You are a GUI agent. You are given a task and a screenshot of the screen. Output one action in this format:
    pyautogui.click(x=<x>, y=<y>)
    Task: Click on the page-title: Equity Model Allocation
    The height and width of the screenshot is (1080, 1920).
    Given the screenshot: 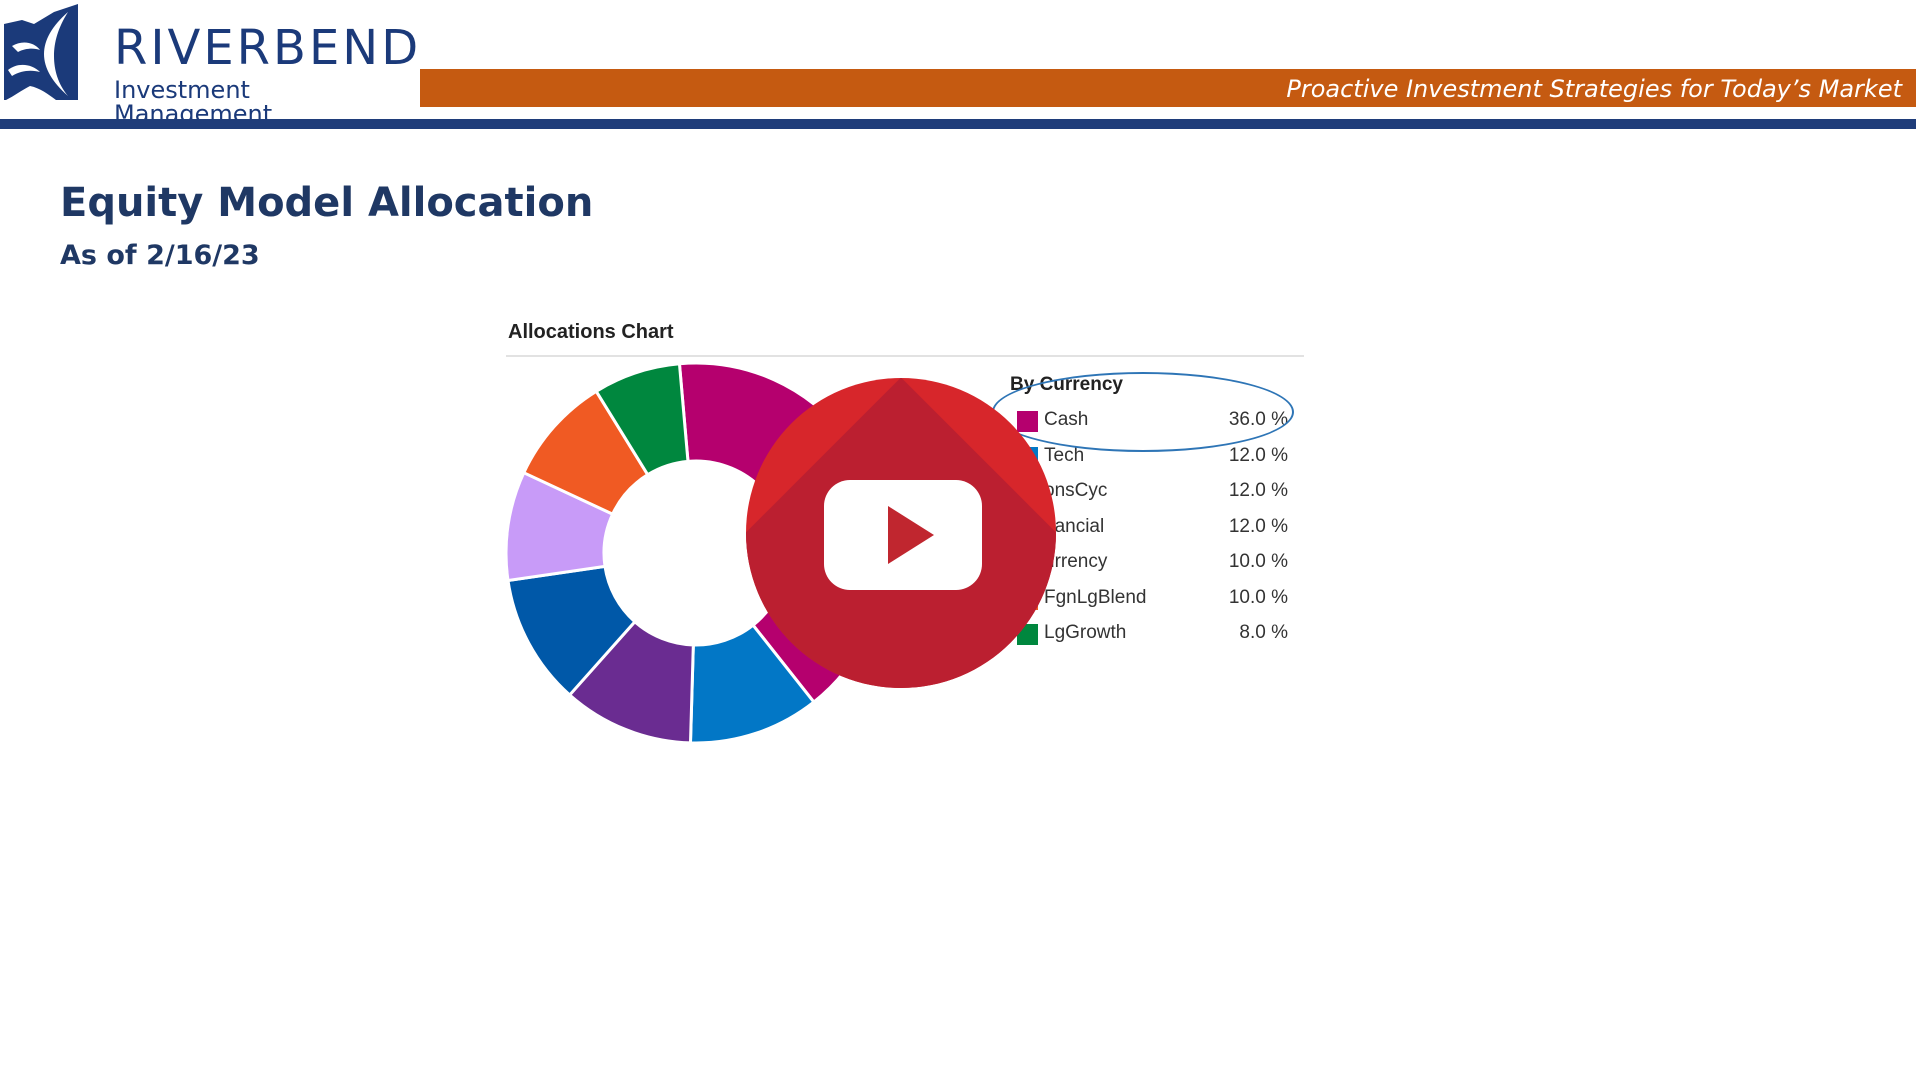 What is the action you would take?
    pyautogui.click(x=327, y=203)
    